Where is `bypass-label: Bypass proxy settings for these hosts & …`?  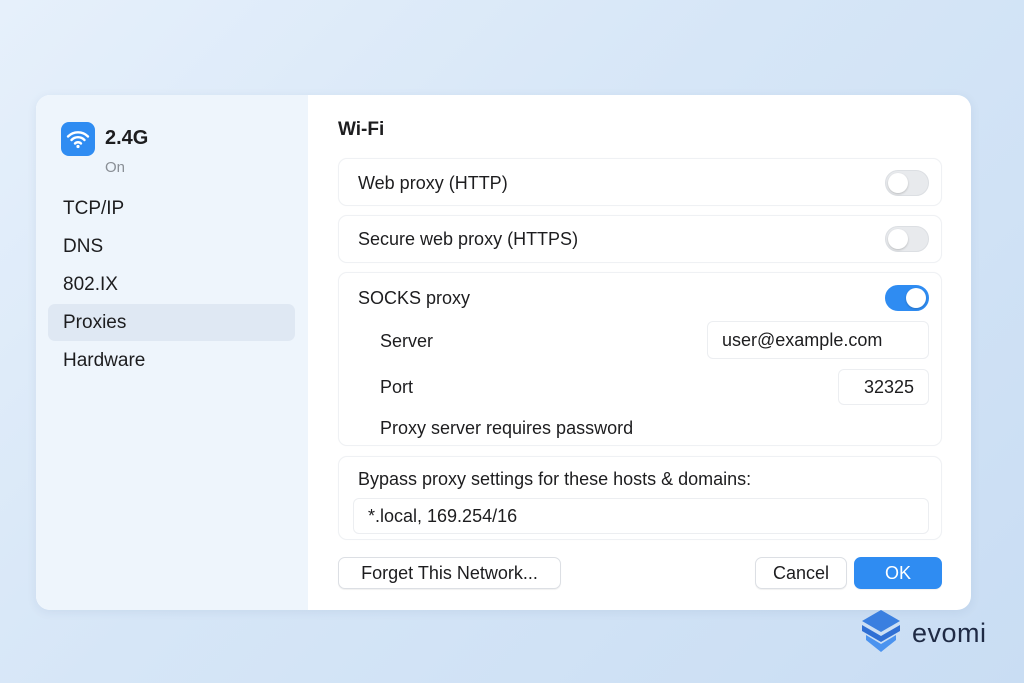
bypass-label: Bypass proxy settings for these hosts & … is located at coordinates (555, 479).